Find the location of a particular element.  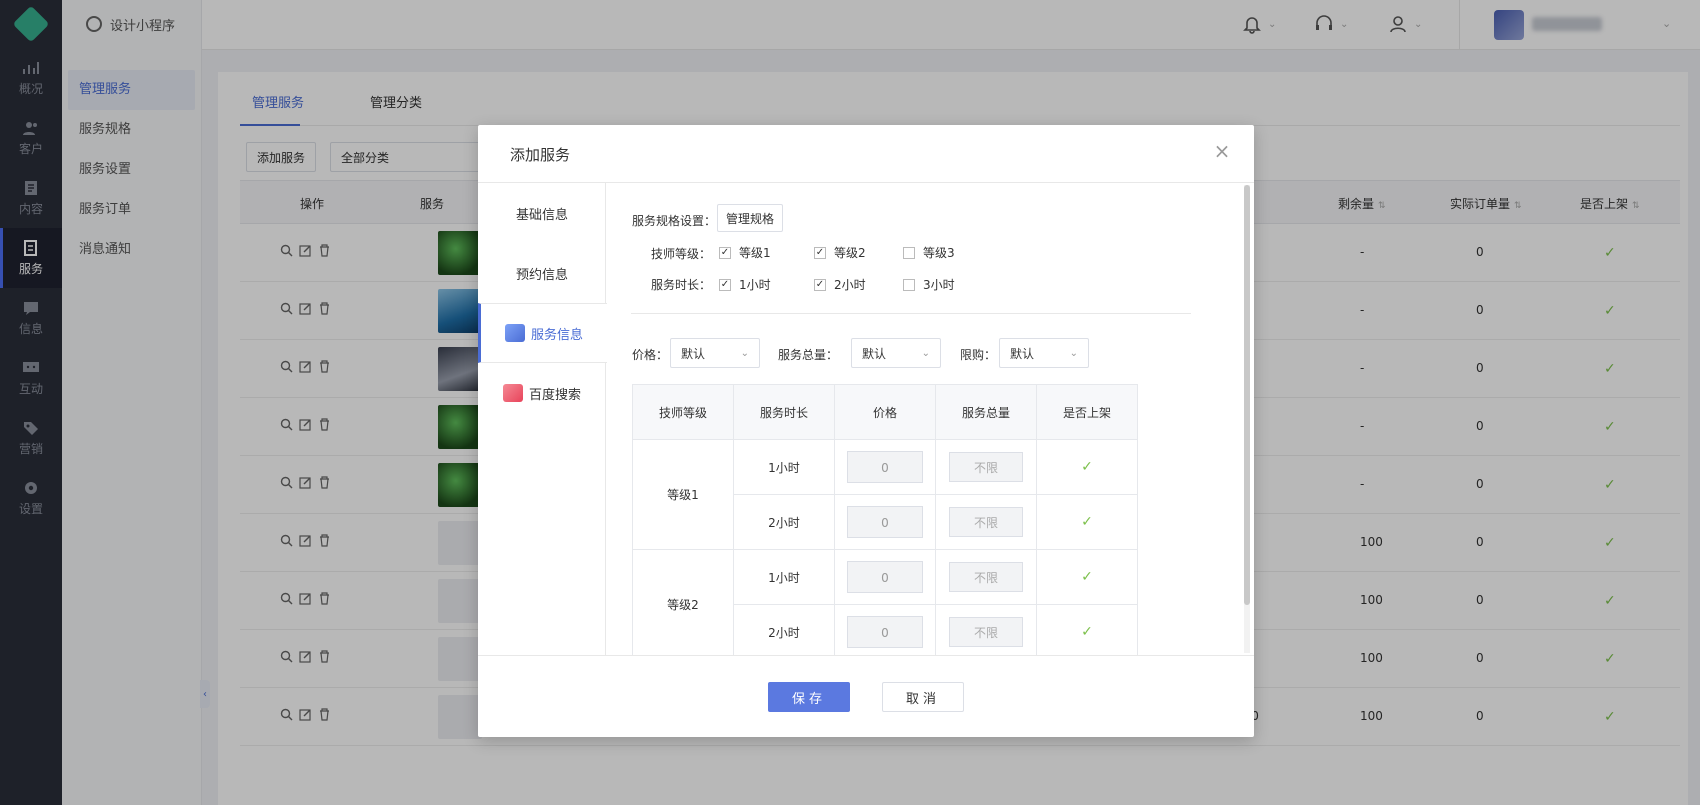

price-label: 价格： is located at coordinates (650, 355).